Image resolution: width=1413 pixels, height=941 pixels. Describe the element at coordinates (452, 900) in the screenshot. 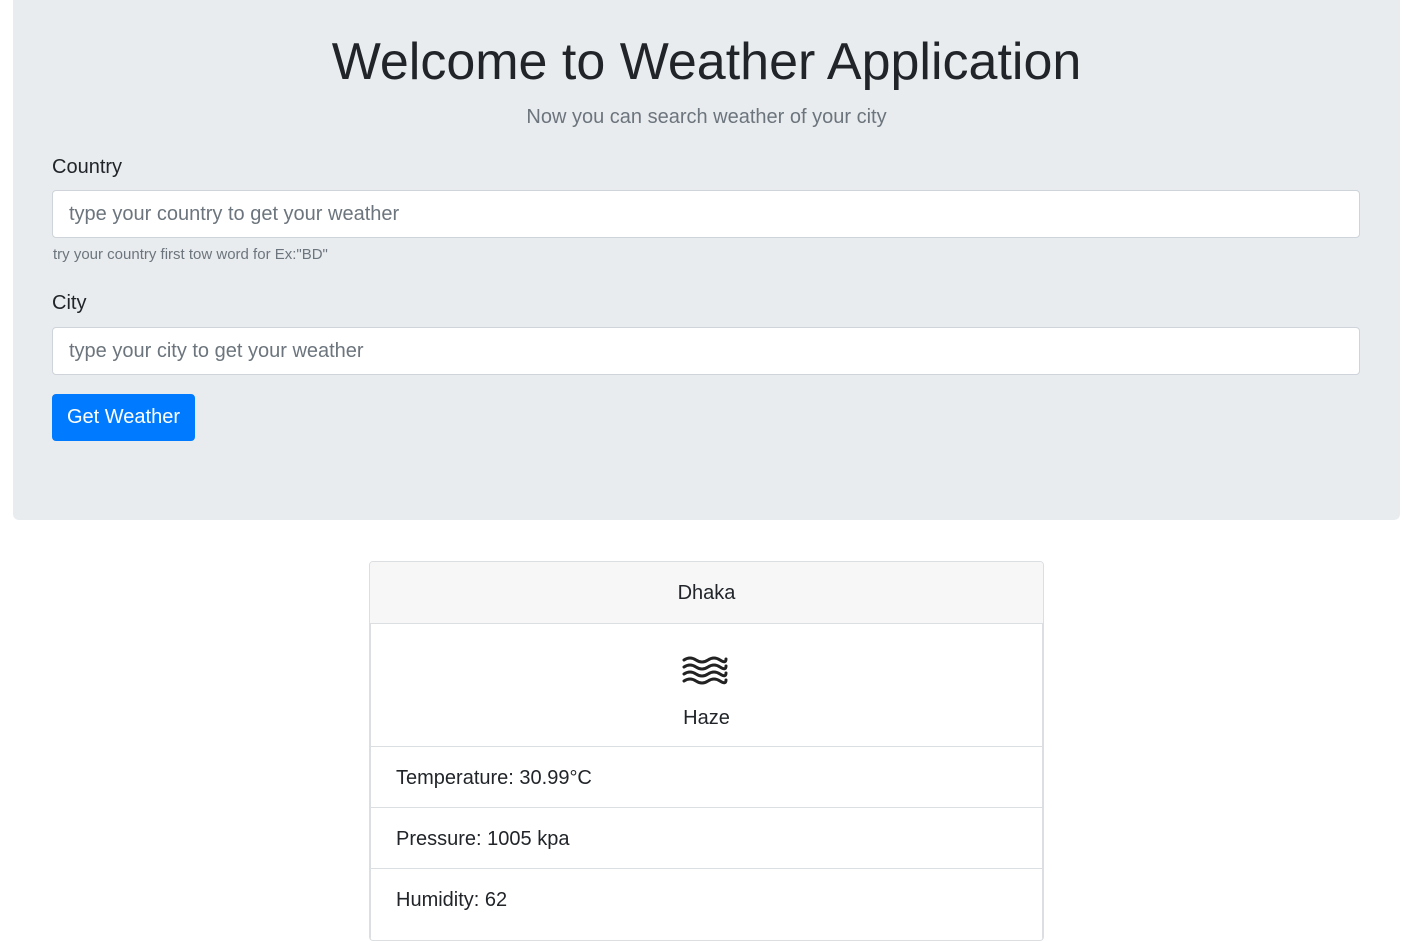

I see `humidity-item: Humidity: 62` at that location.